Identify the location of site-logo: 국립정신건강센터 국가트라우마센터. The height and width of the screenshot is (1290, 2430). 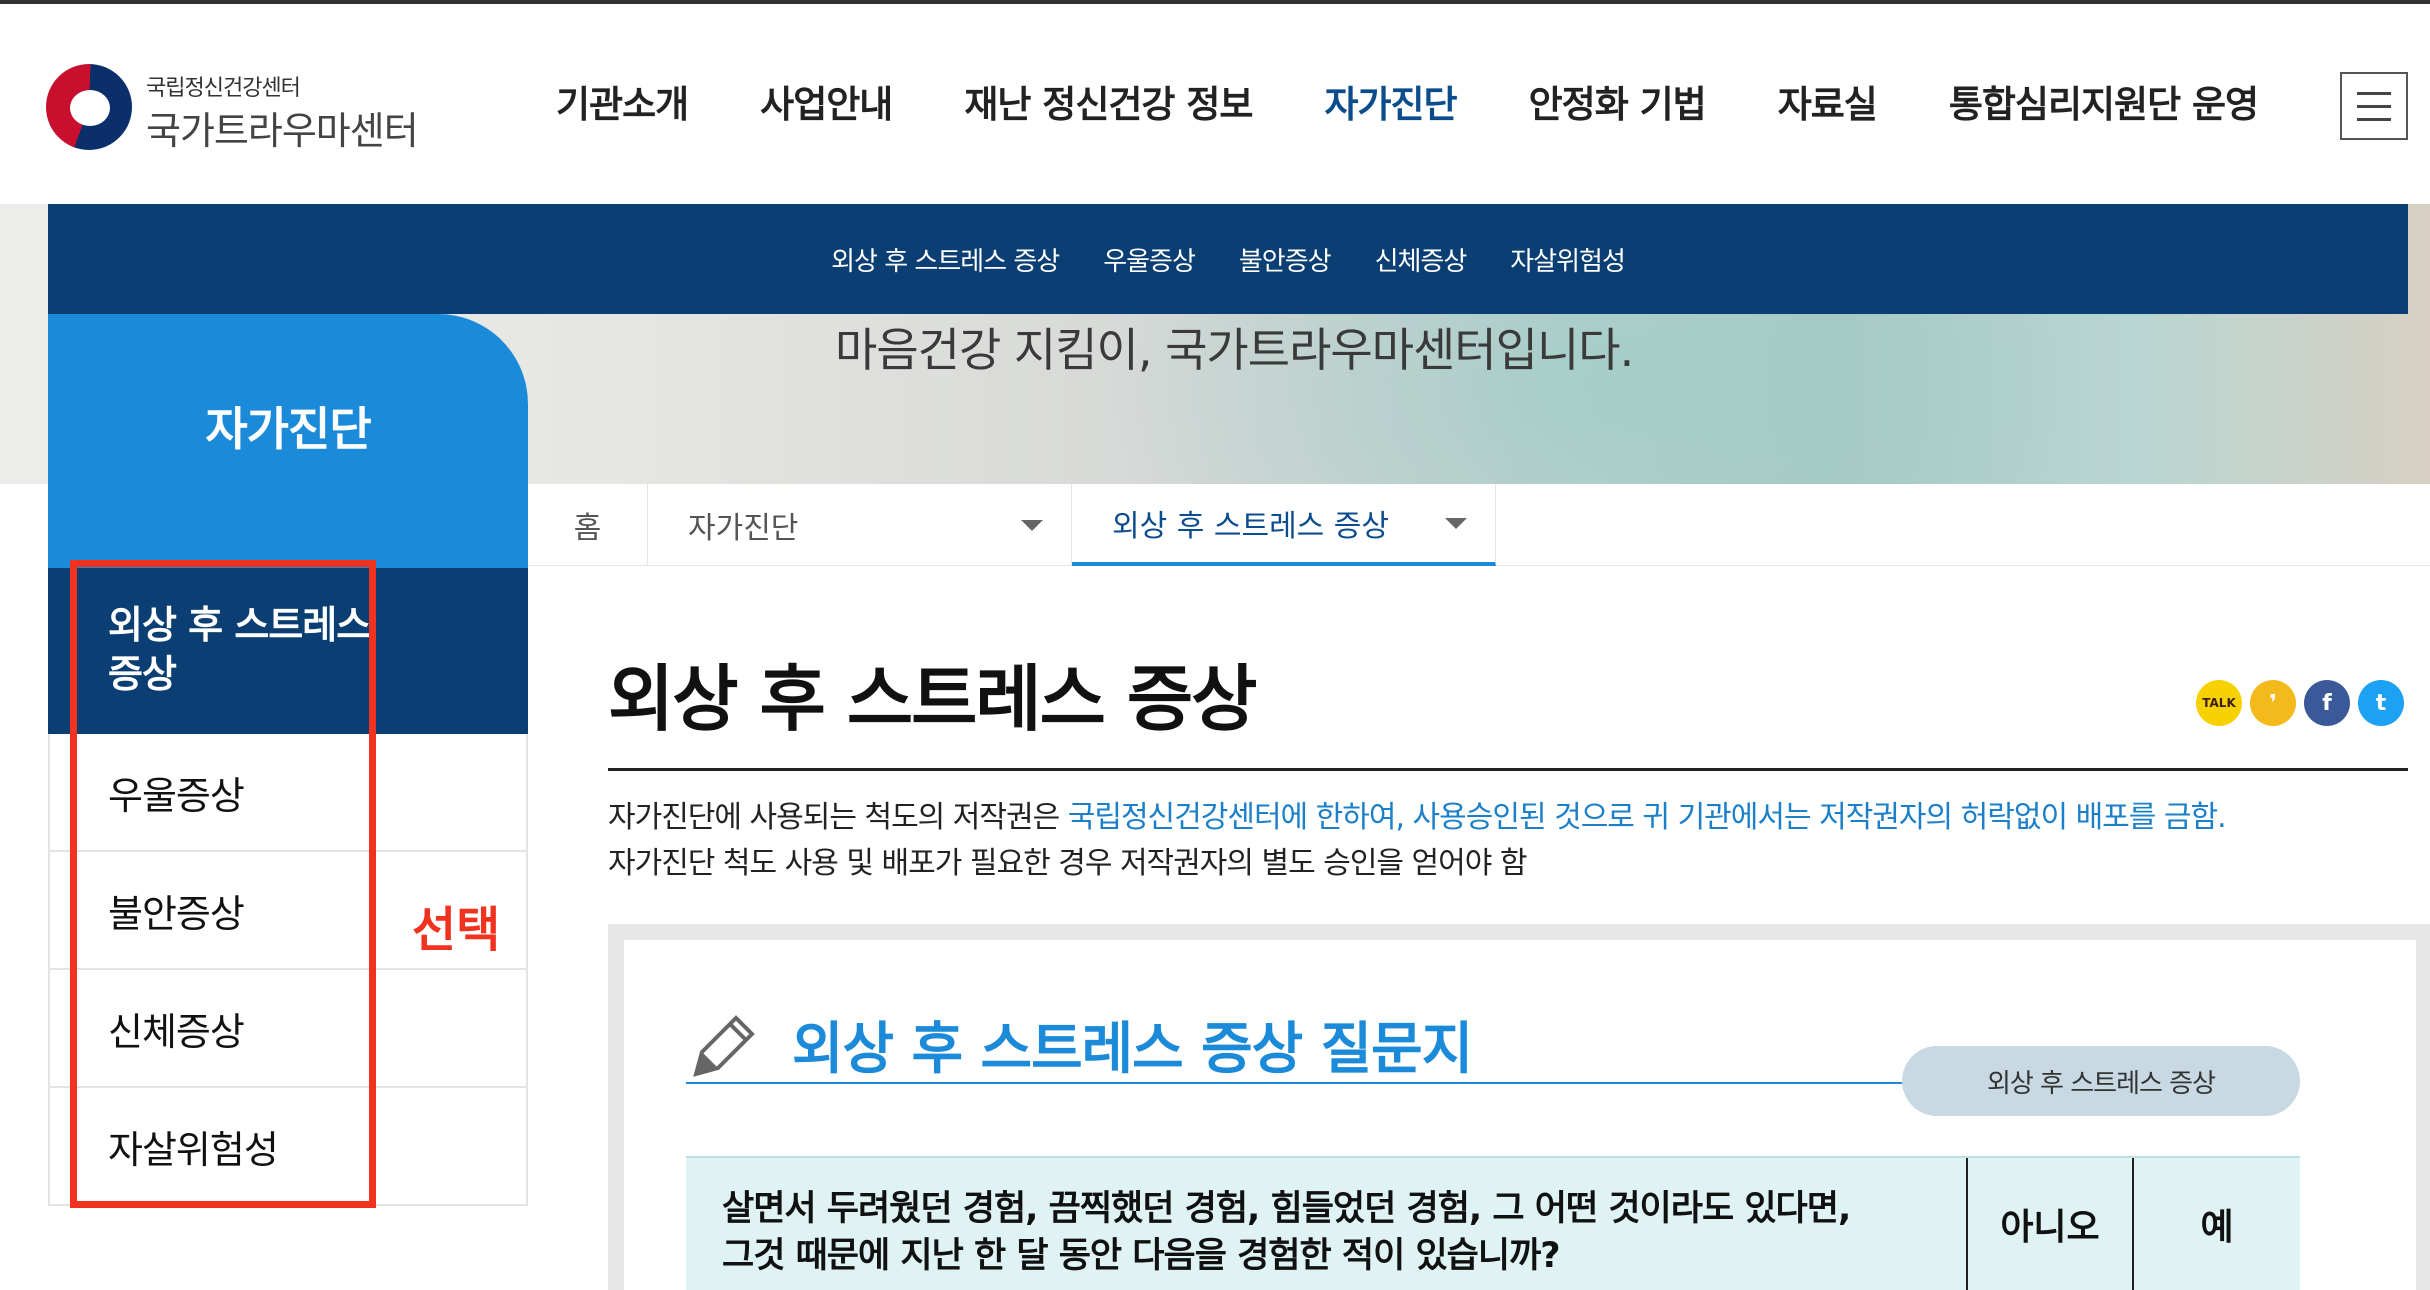
(246, 109).